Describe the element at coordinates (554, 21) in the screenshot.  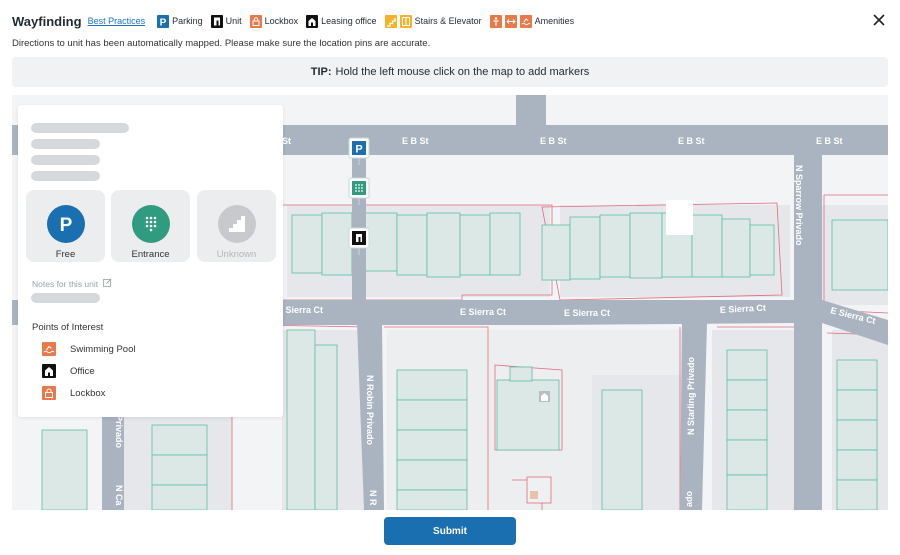
I see `legend-label: Amenities` at that location.